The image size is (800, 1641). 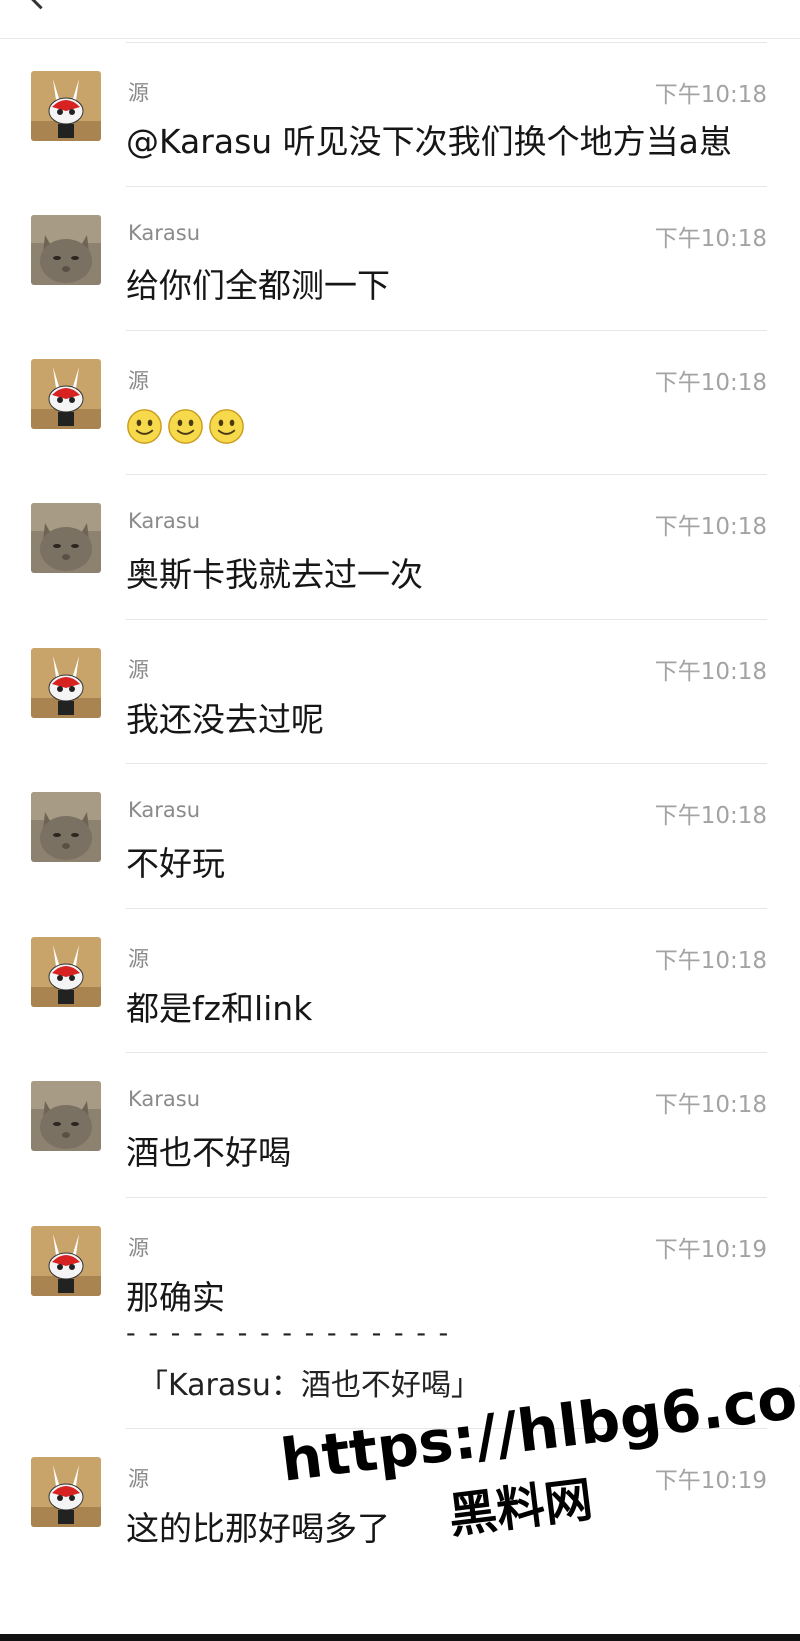 I want to click on message-text: 奥斯卡我就去过一次, so click(x=274, y=572).